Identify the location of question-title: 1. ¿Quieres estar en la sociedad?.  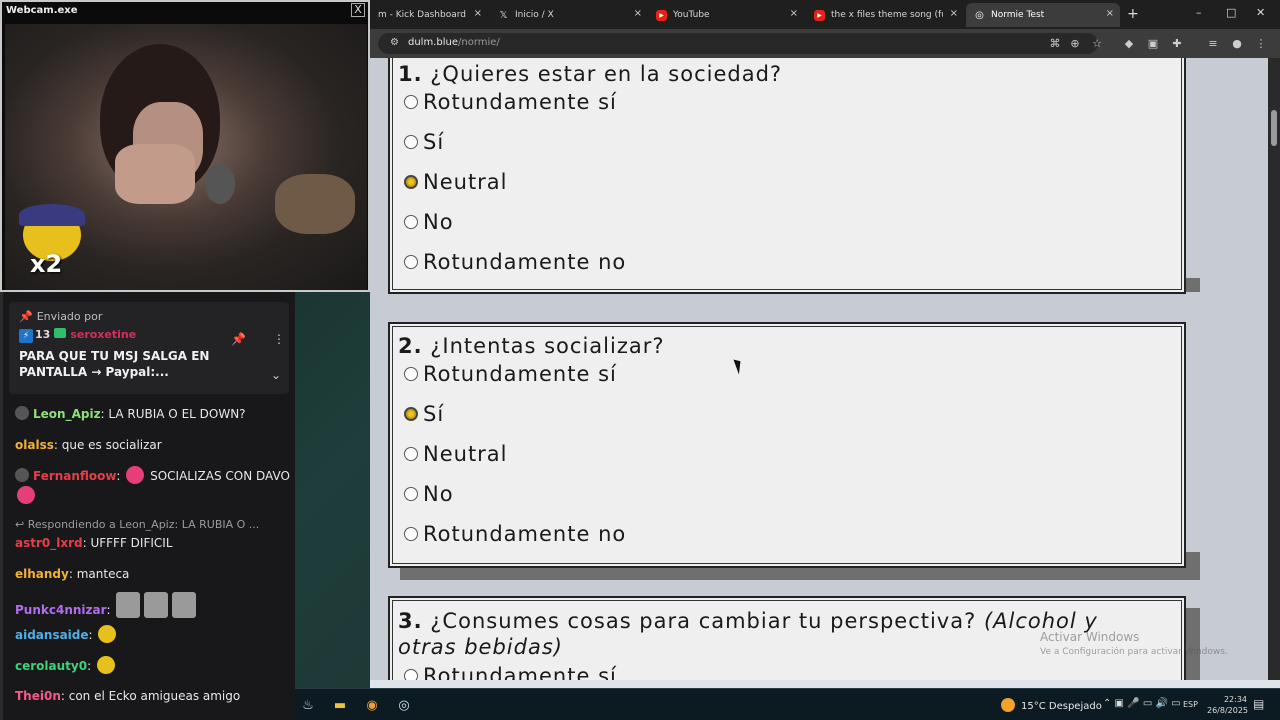
(590, 74).